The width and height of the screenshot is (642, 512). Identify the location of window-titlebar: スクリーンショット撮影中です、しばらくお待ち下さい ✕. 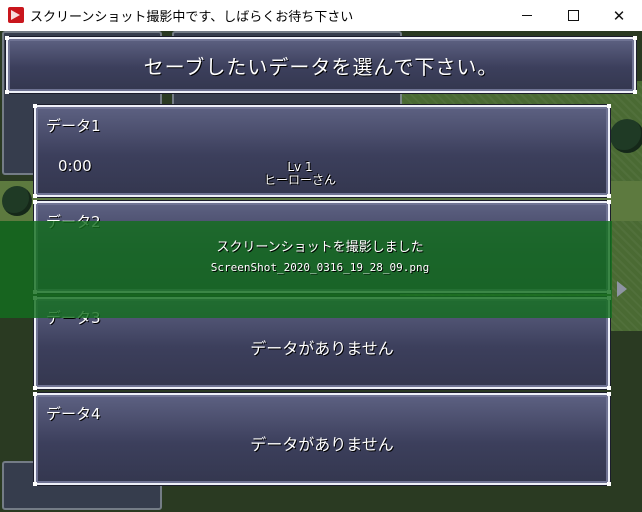
(321, 15).